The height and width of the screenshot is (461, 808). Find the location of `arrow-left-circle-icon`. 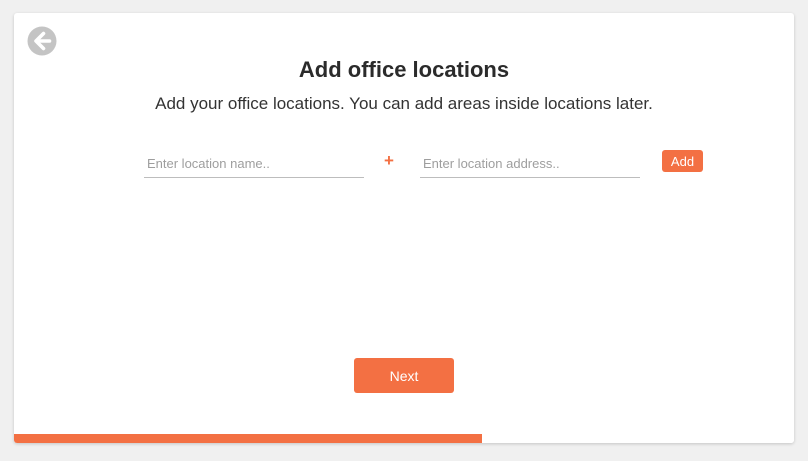

arrow-left-circle-icon is located at coordinates (42, 41).